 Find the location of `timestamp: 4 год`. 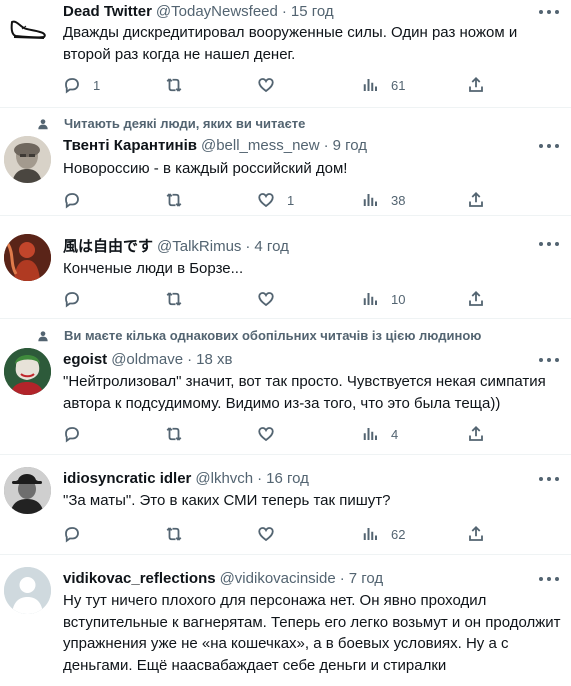

timestamp: 4 год is located at coordinates (271, 246).